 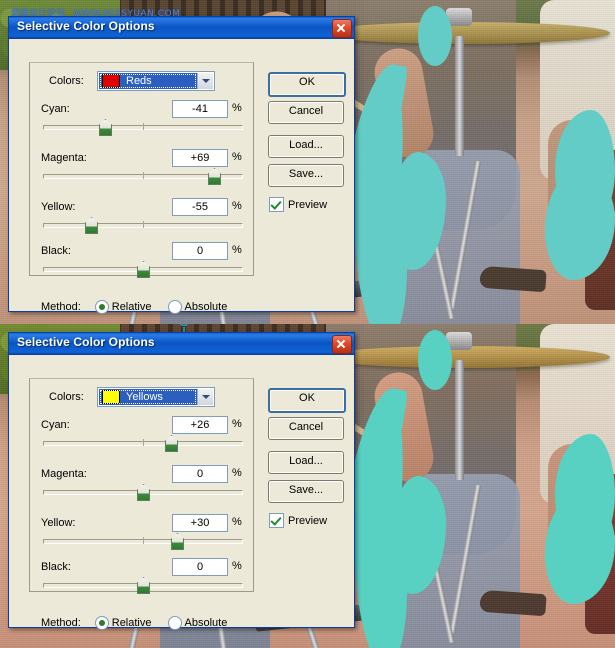 I want to click on cyan-input: -41, so click(x=200, y=109).